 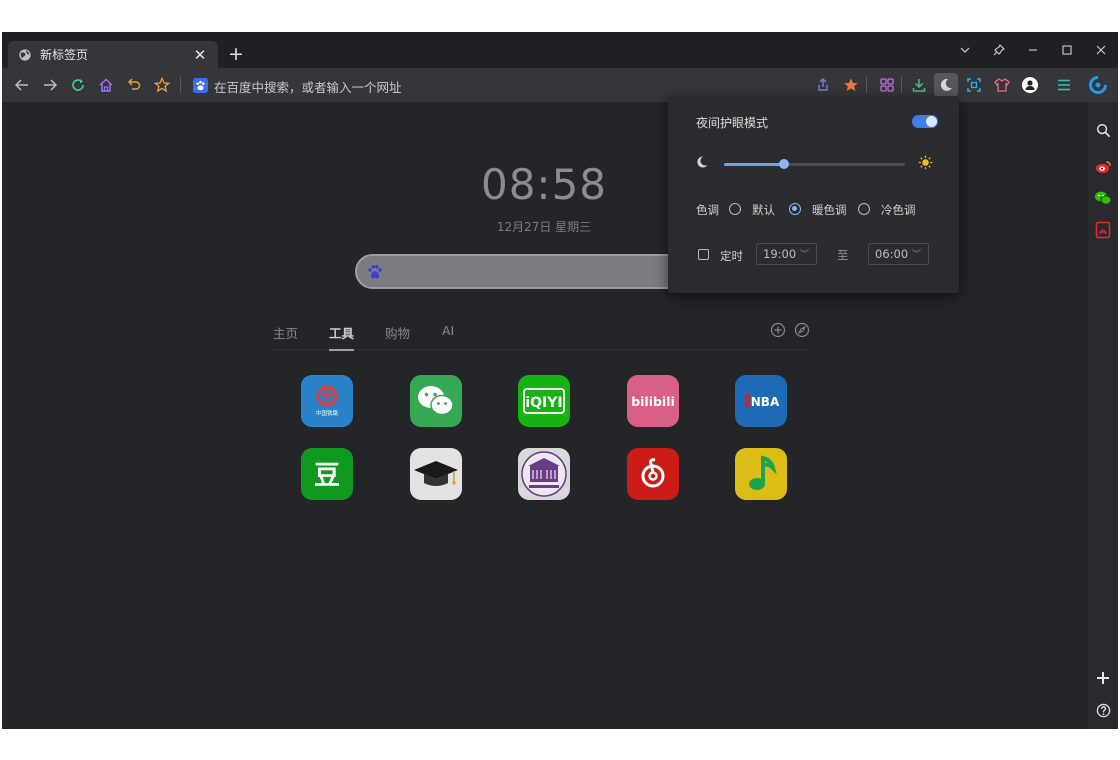 I want to click on app-wechat, so click(x=436, y=401).